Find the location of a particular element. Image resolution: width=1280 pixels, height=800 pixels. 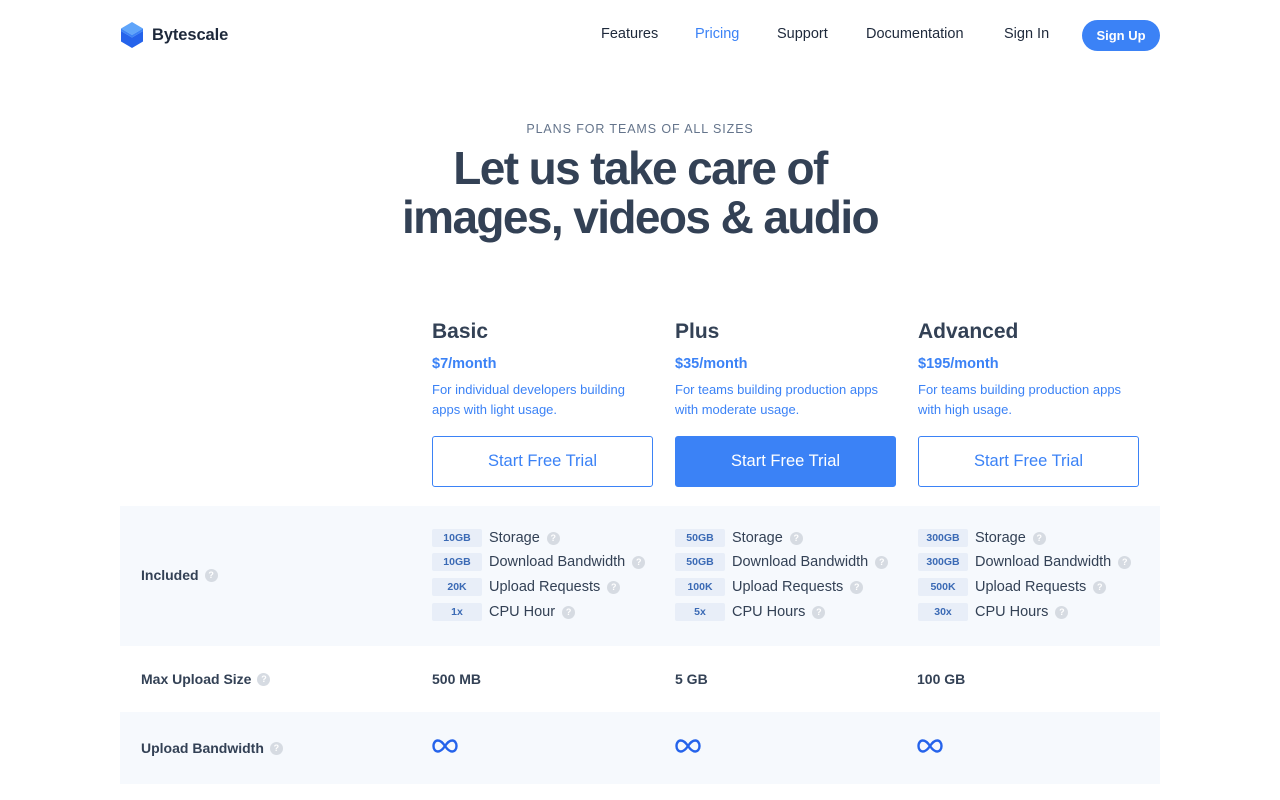

hero-headline-line-1: Let us take care of is located at coordinates (640, 168).